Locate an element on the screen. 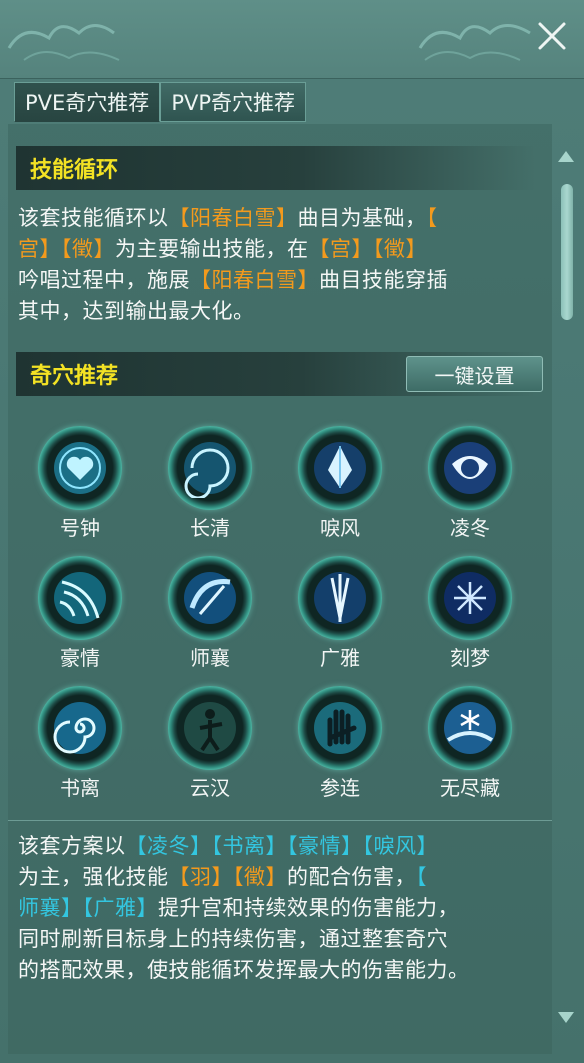  text-segment: 该套技能循环以 is located at coordinates (93, 218).